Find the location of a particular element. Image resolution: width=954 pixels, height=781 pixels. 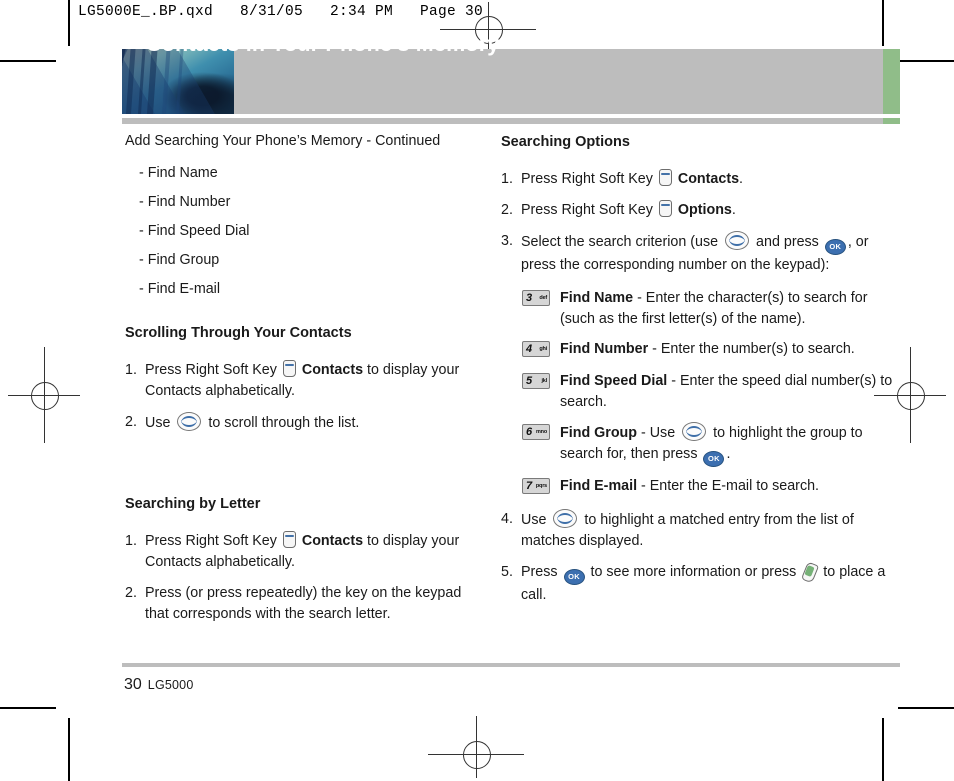

section-heading-searching-options: Searching Options is located at coordinates (565, 142).